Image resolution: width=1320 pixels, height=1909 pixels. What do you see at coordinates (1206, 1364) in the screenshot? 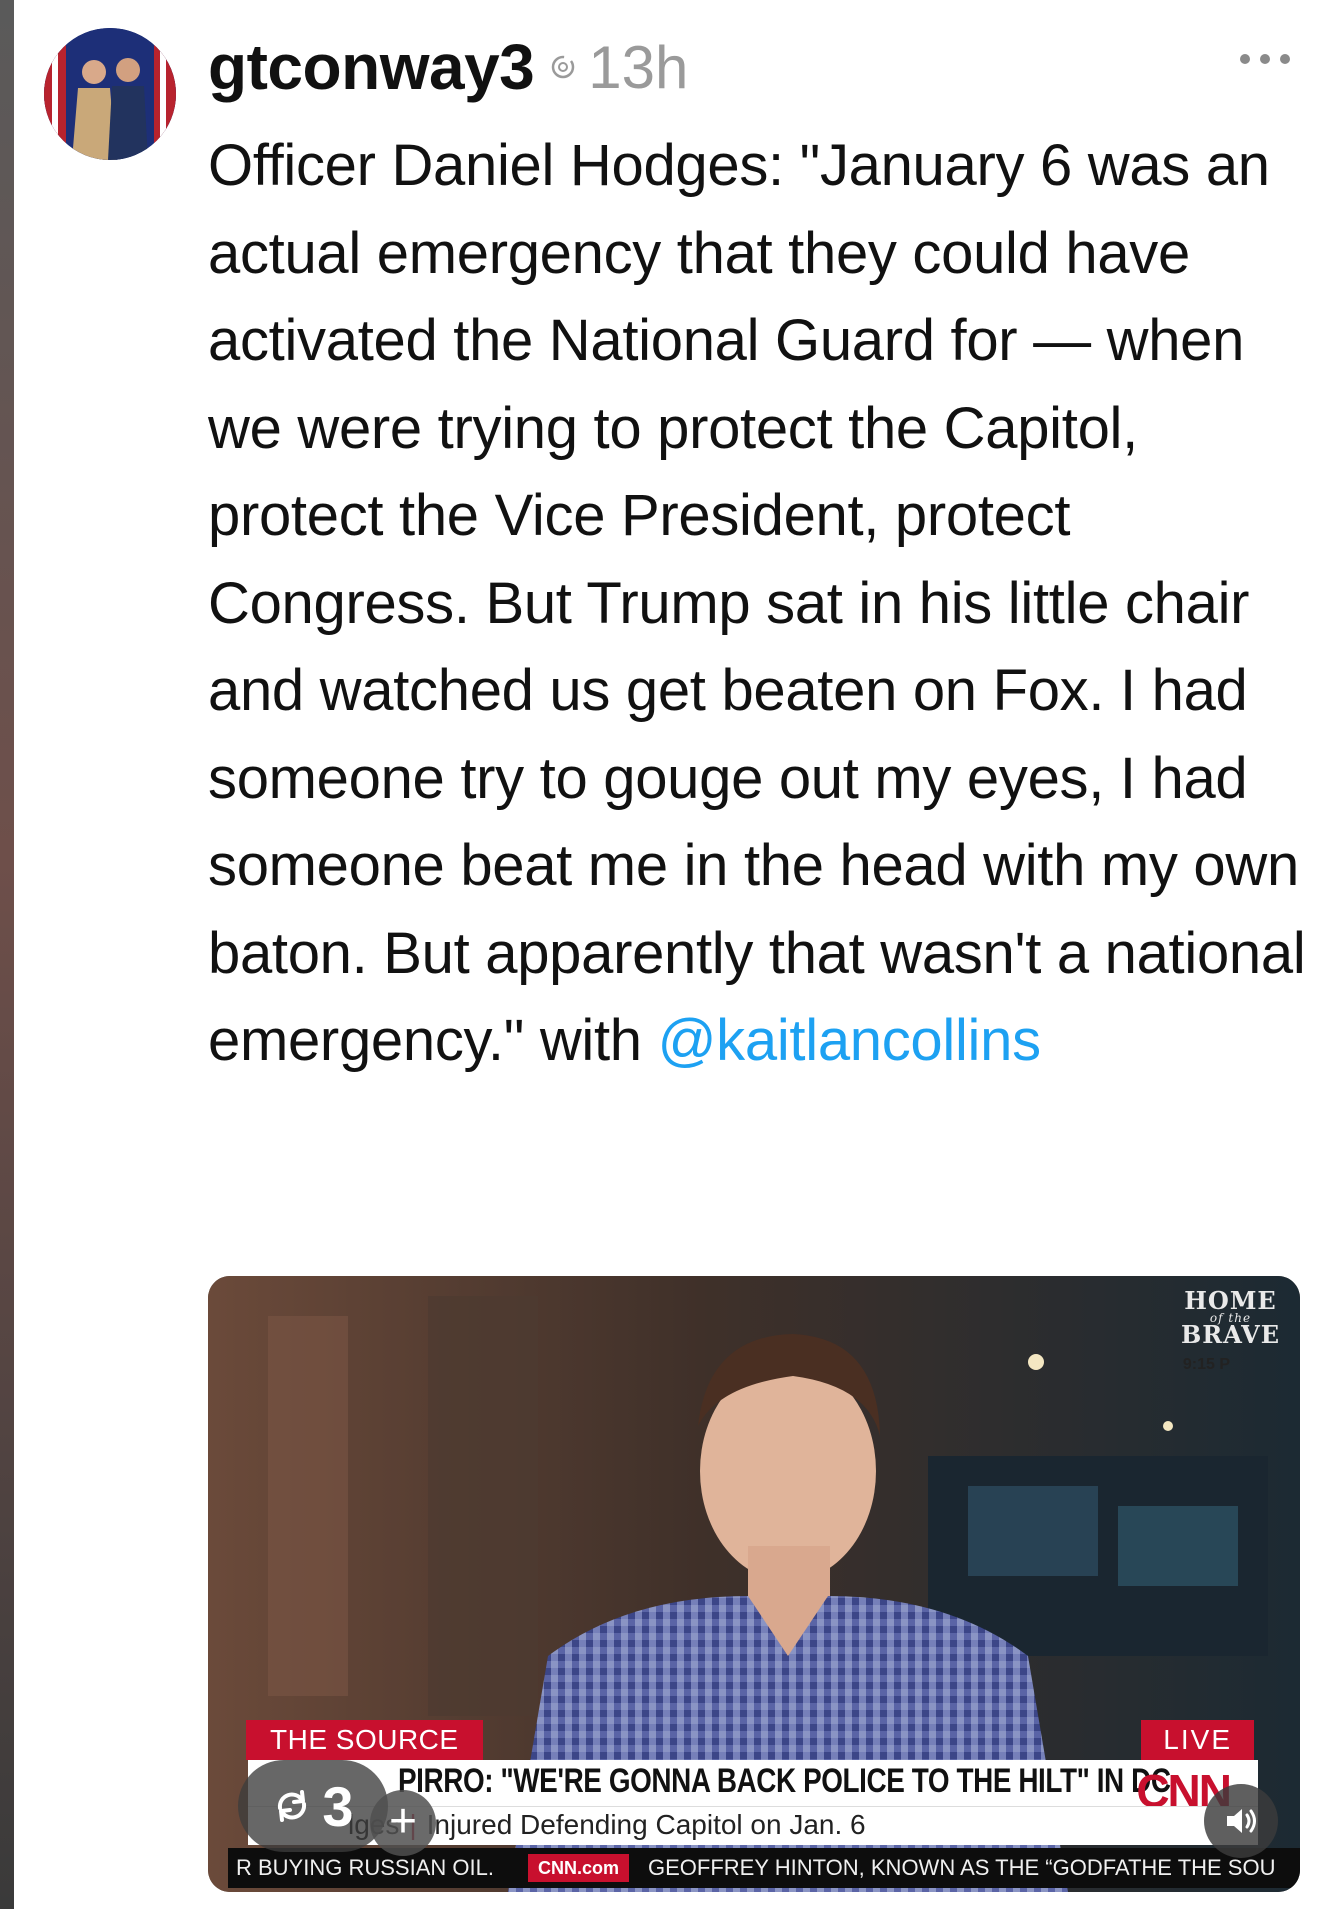
I see `clock: 9:15 P` at bounding box center [1206, 1364].